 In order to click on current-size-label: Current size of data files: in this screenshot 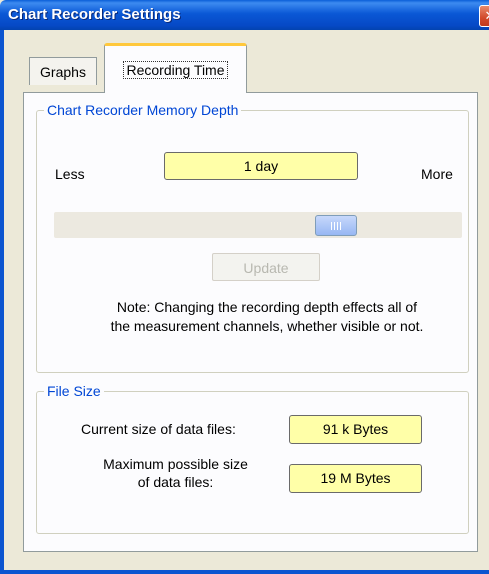, I will do `click(158, 429)`.